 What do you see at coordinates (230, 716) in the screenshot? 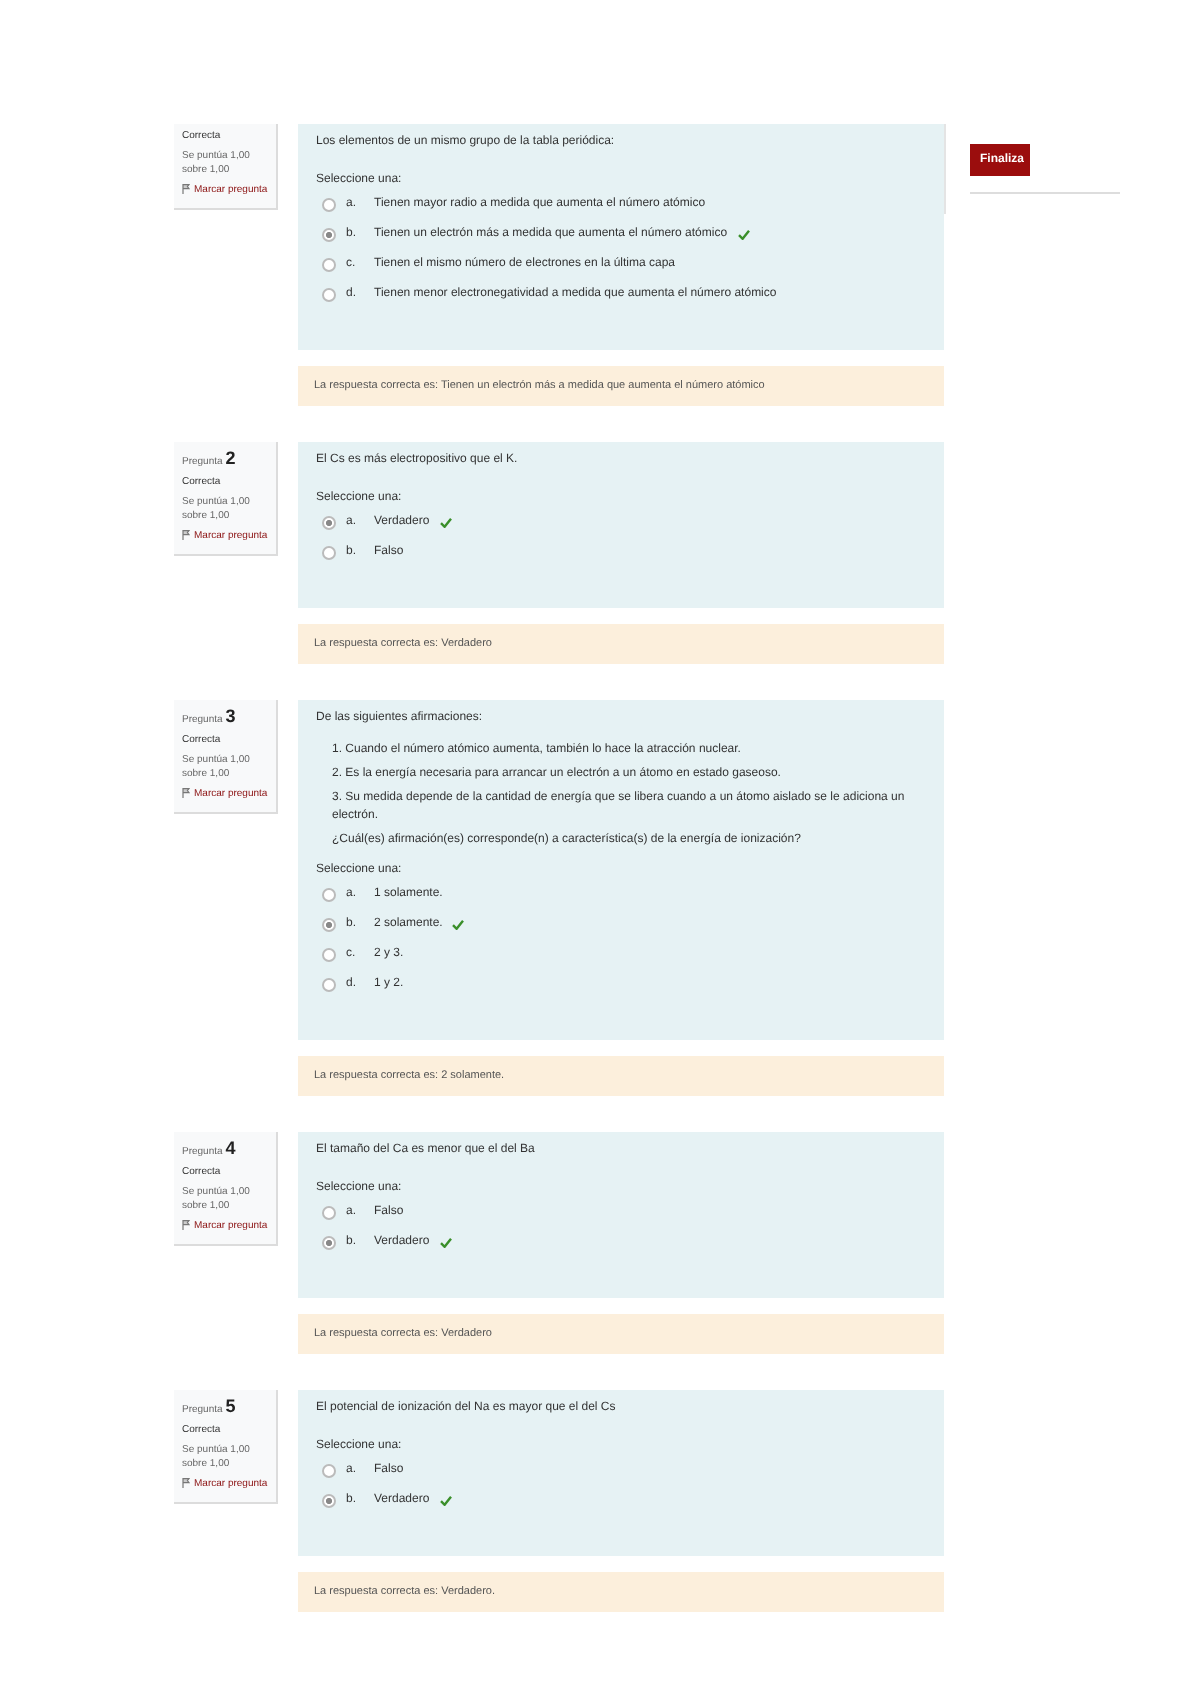
I see `question-number: 3` at bounding box center [230, 716].